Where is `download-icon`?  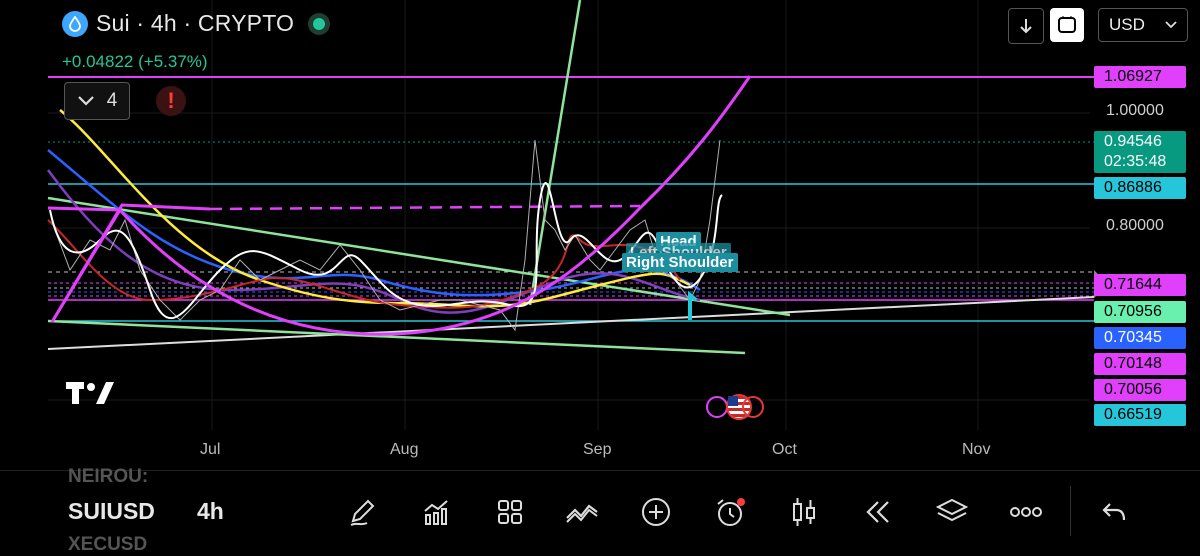 download-icon is located at coordinates (1026, 26).